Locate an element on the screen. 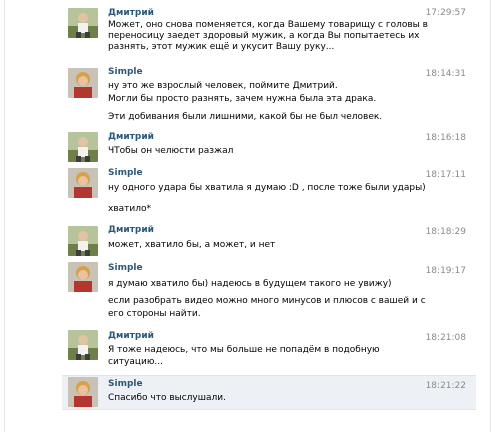 The image size is (500, 432). message-text: хватило* is located at coordinates (129, 209).